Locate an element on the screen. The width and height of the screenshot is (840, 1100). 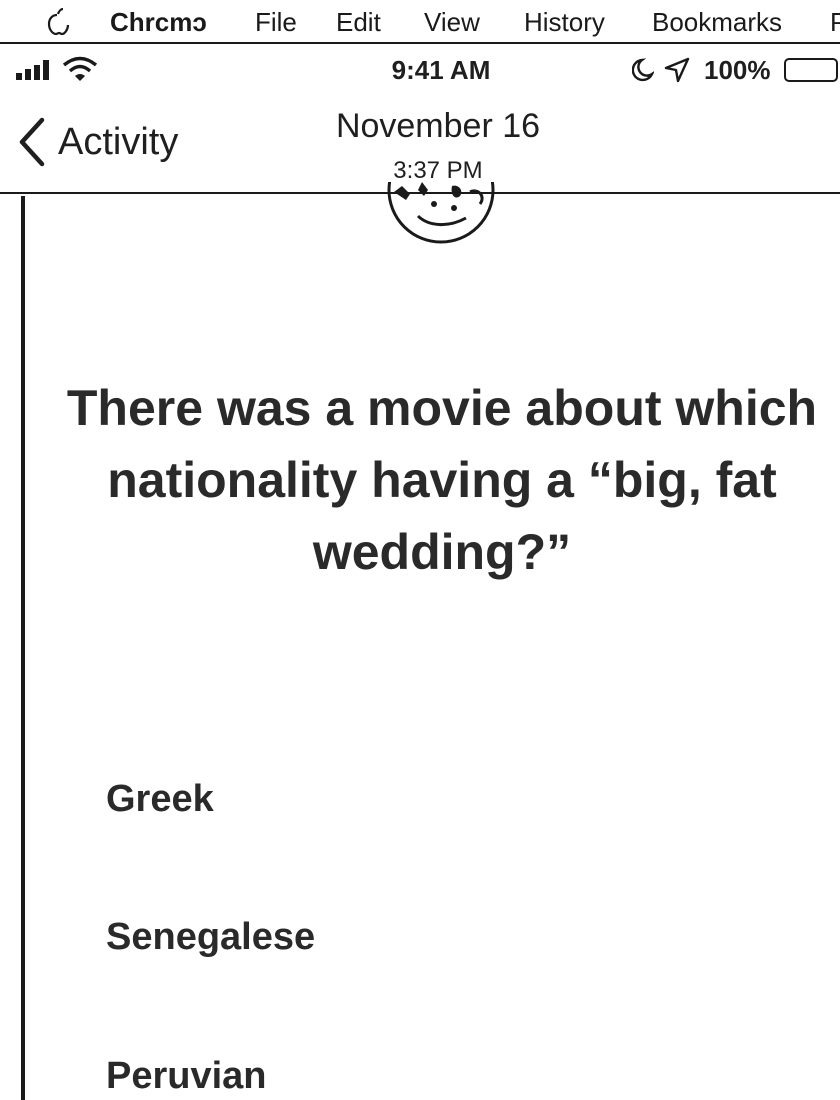
menu-history: History is located at coordinates (564, 22).